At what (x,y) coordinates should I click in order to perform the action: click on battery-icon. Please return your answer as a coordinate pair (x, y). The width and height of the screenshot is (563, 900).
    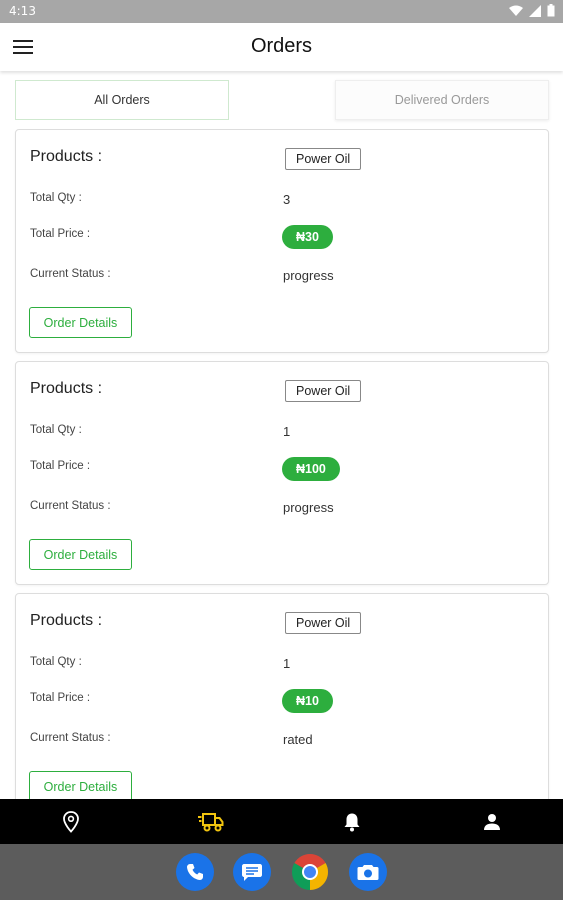
    Looking at the image, I should click on (551, 10).